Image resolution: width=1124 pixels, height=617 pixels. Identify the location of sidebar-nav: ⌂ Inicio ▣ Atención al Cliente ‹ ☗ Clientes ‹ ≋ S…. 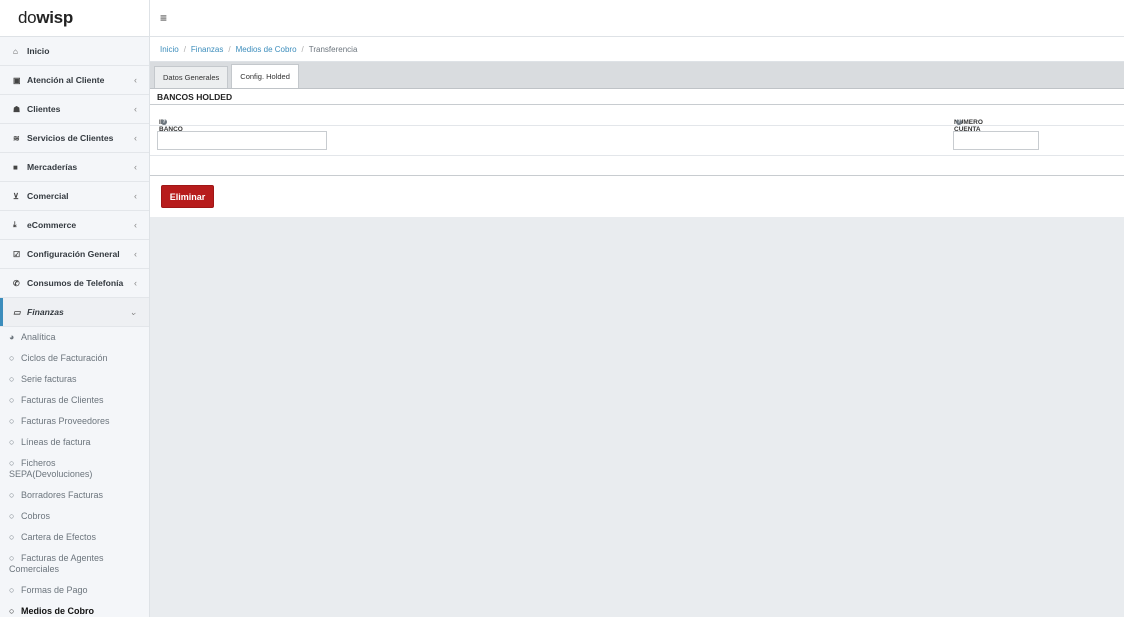
(74, 182).